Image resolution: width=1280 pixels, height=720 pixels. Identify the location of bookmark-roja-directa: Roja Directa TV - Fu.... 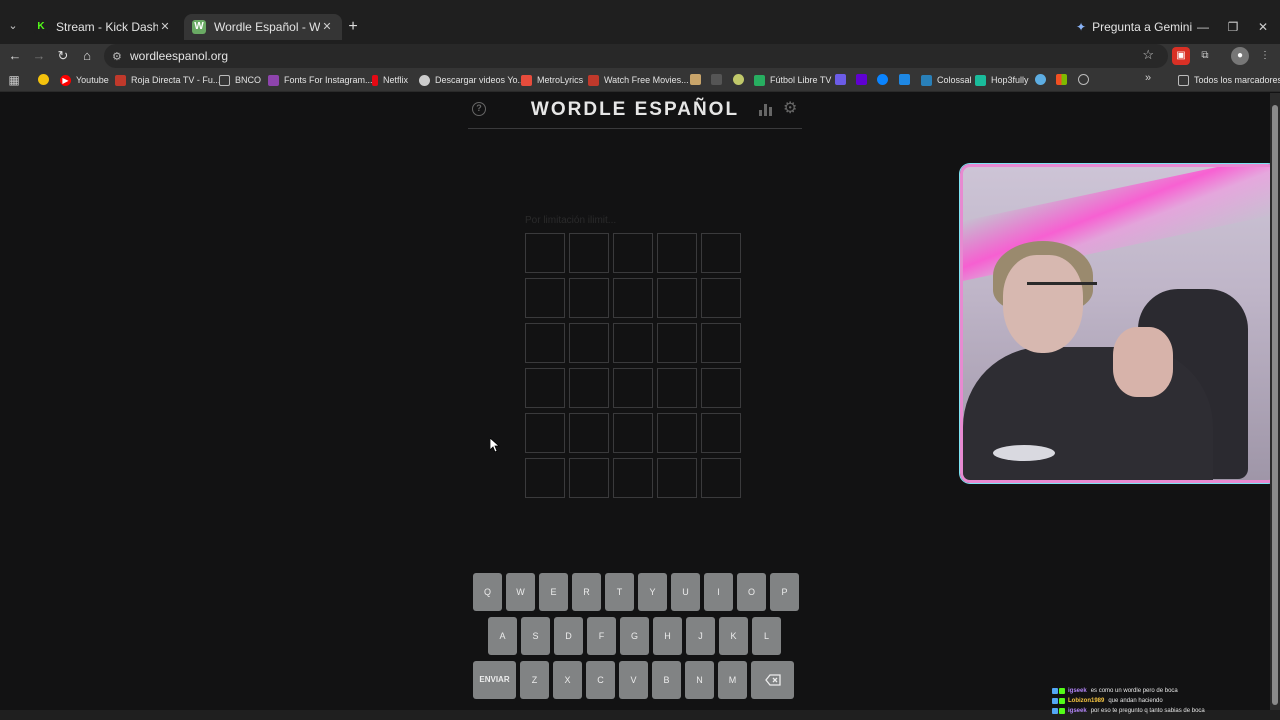
(167, 80).